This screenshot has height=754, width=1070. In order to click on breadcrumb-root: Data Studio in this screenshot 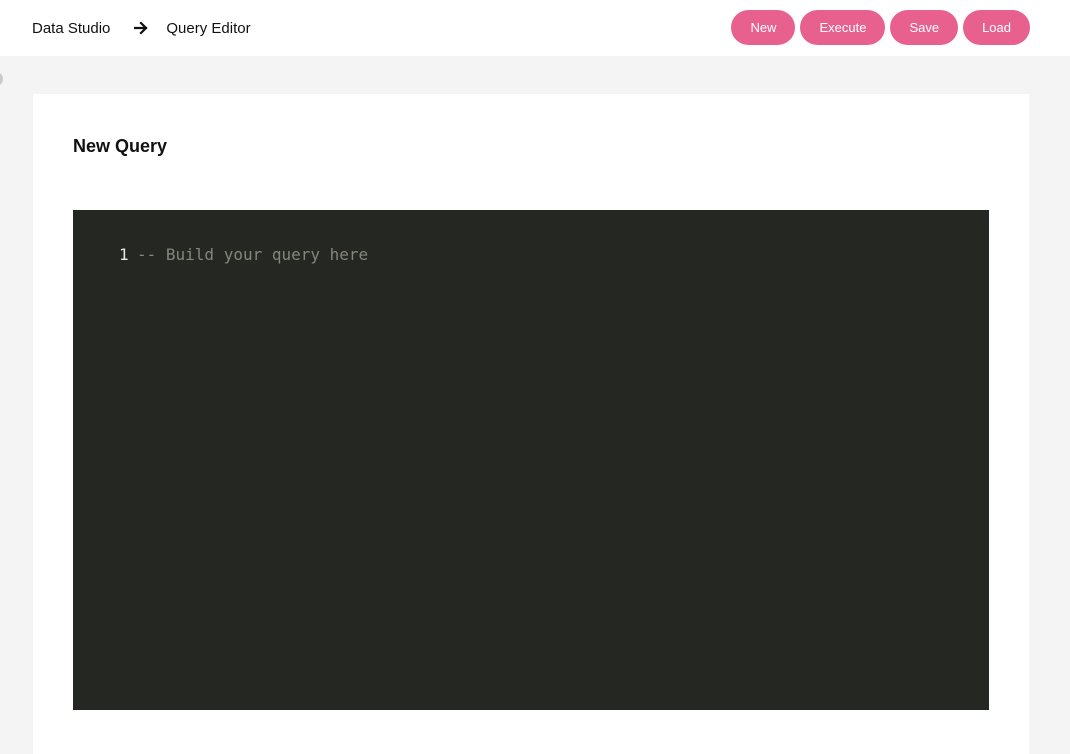, I will do `click(71, 28)`.